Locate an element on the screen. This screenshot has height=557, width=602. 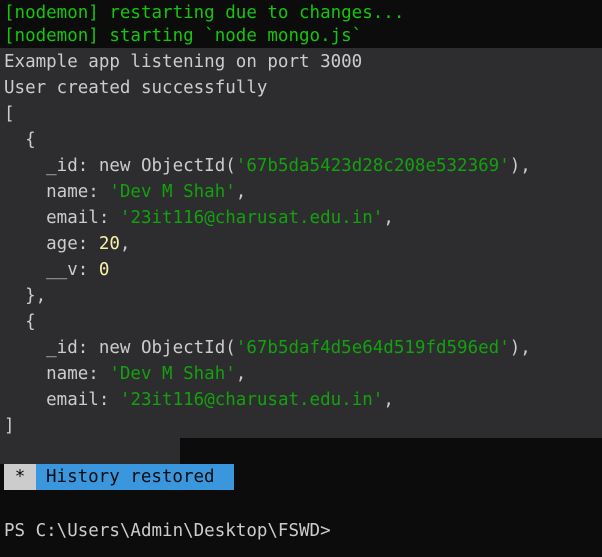
doc1-email-line: email: '23it116@charusat.edu.in', is located at coordinates (199, 218).